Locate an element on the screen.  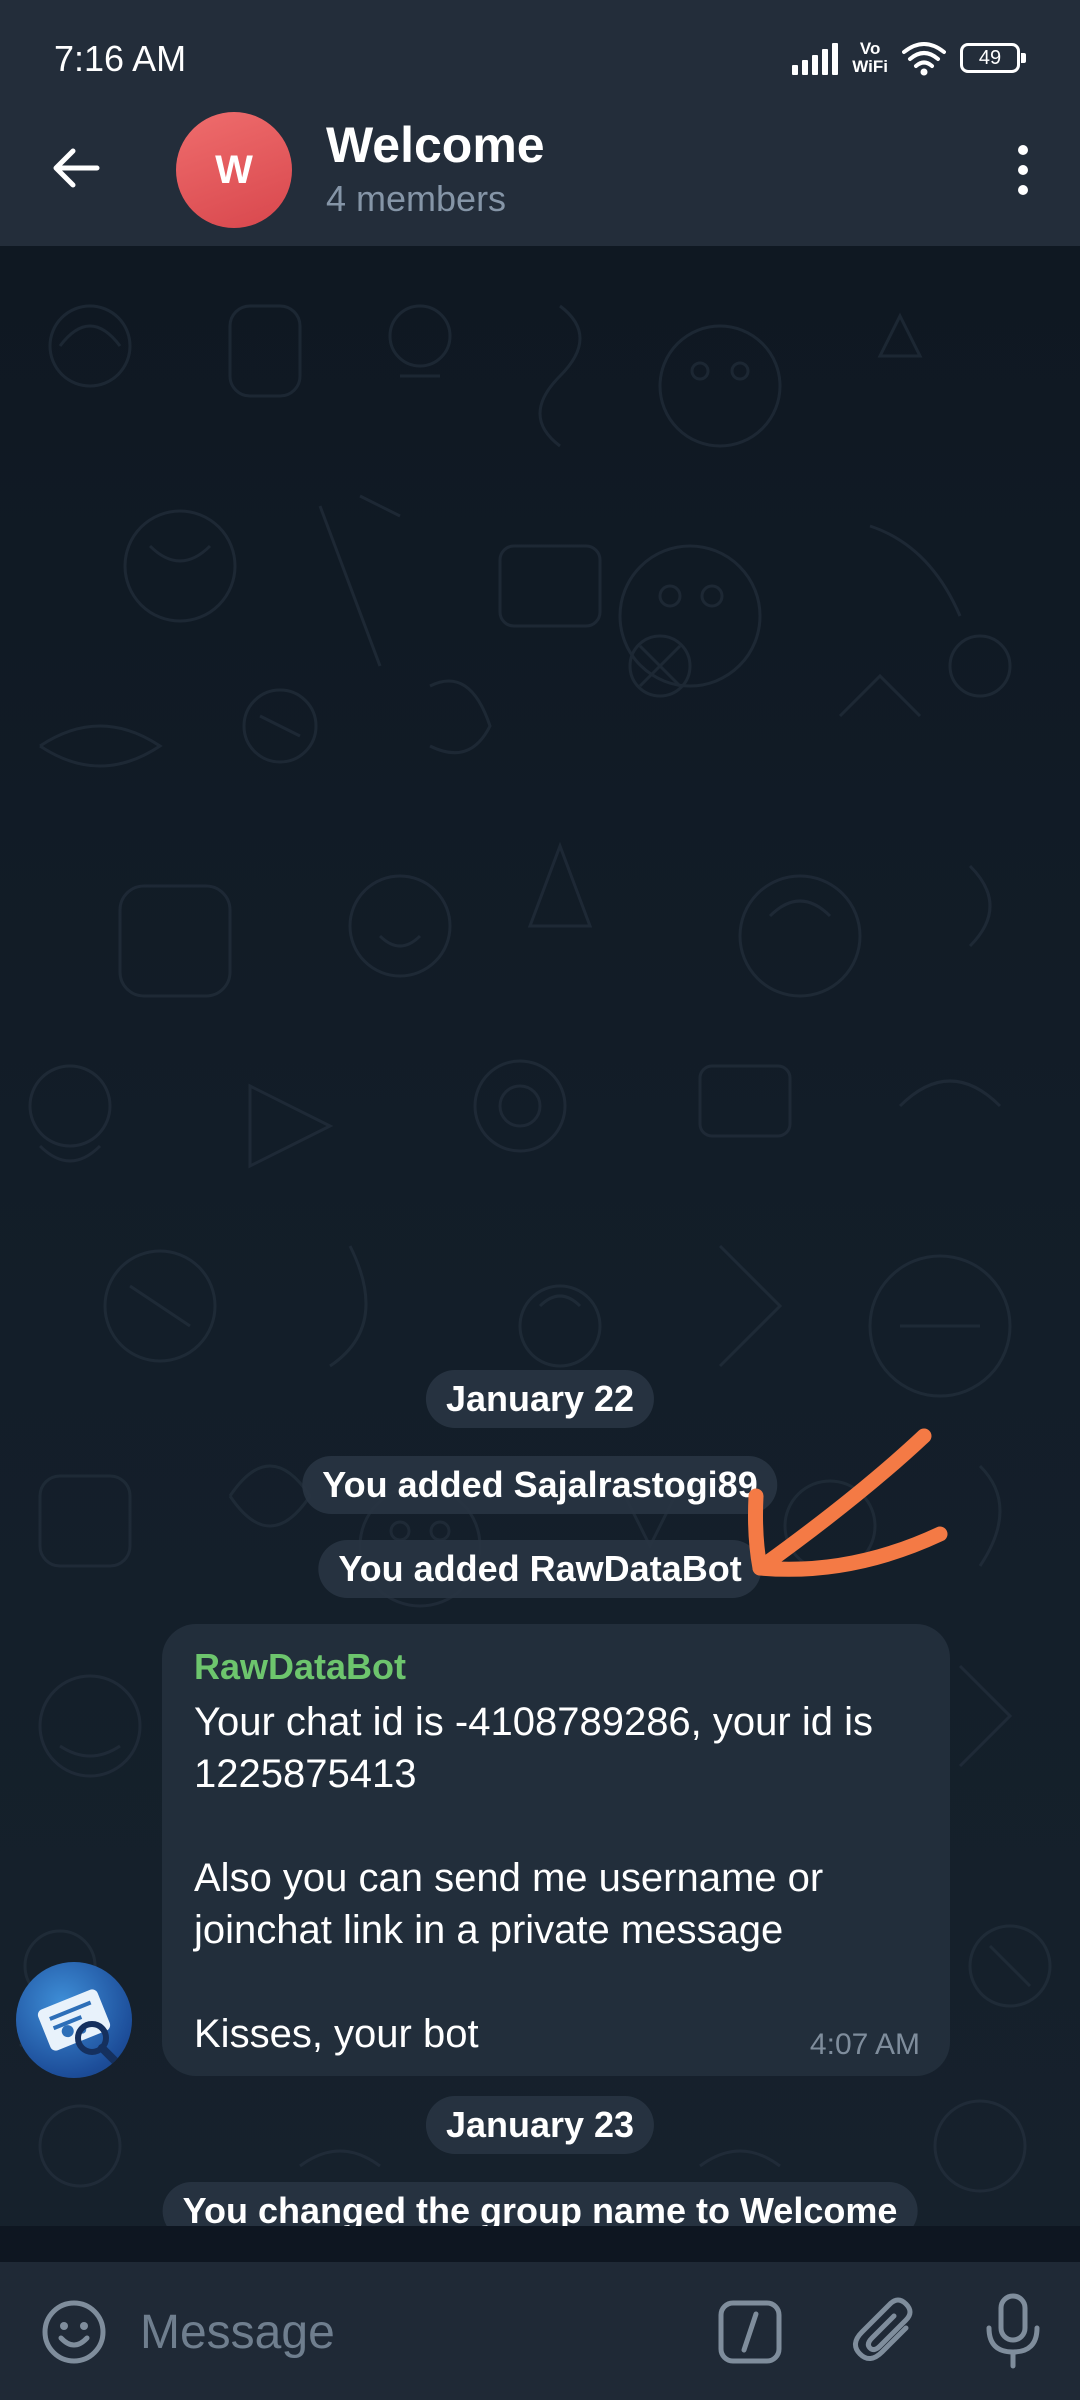
paperclip-icon is located at coordinates (883, 2329).